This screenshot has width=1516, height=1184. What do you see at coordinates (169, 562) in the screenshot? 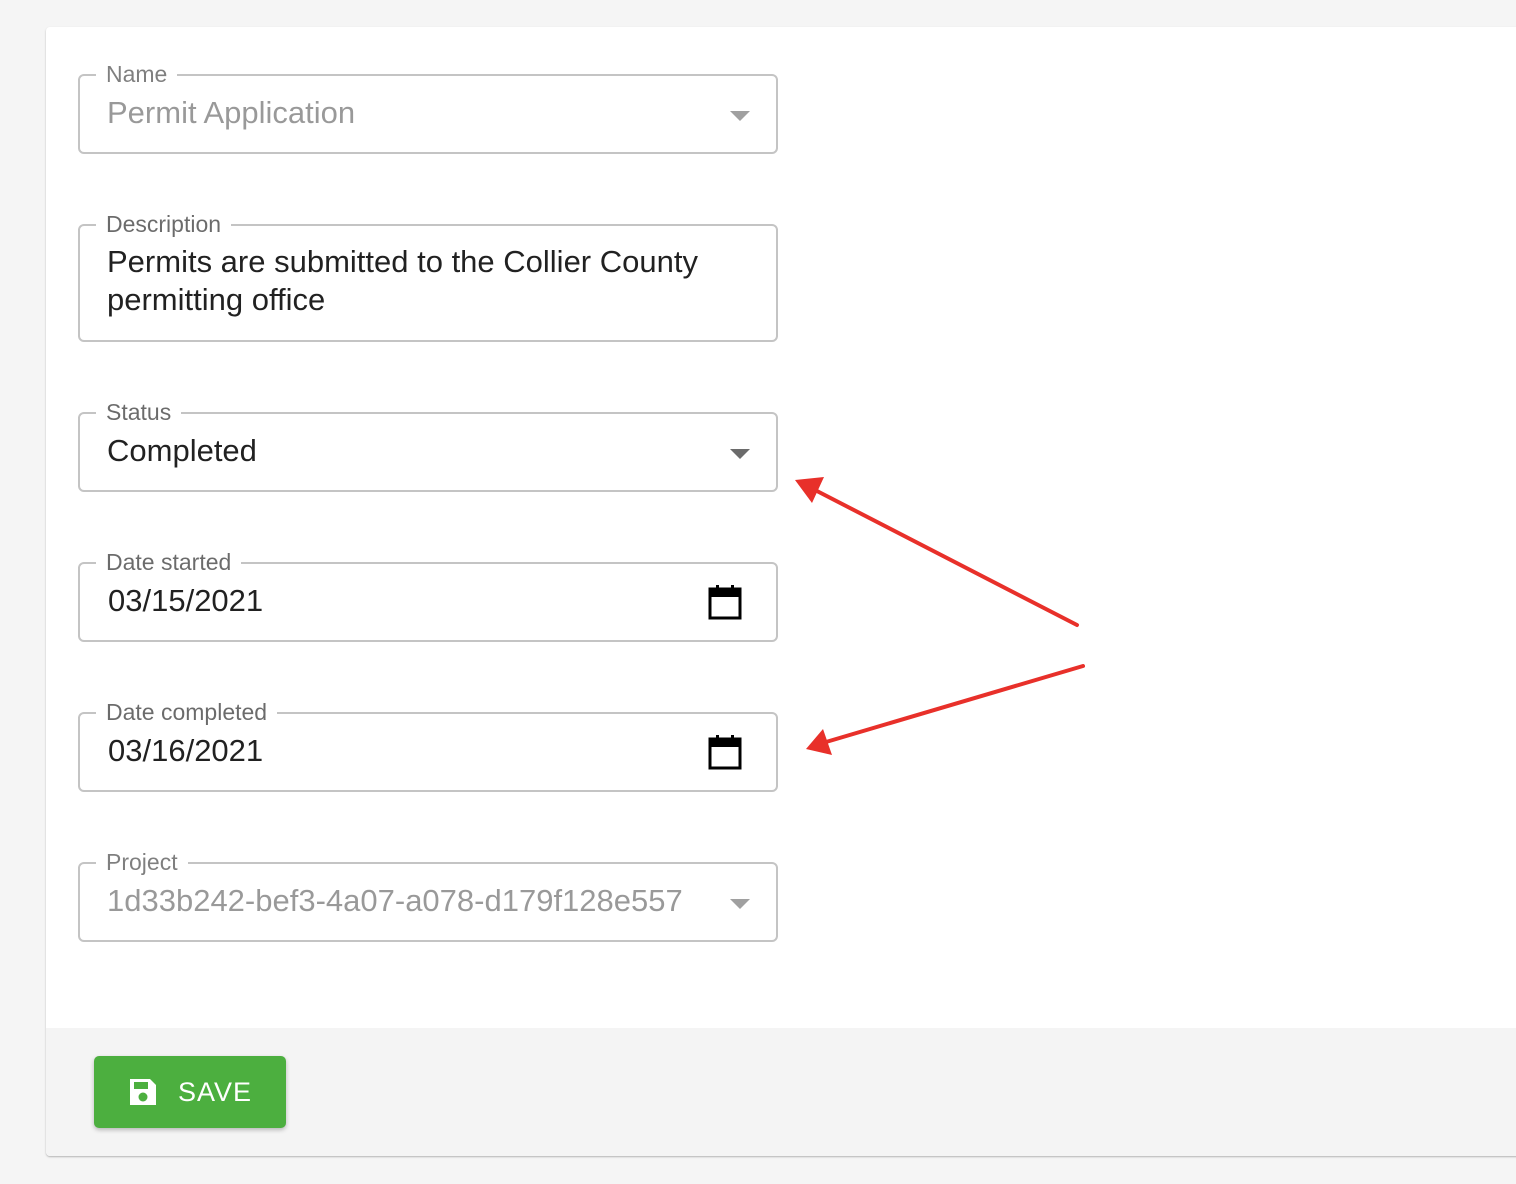
I see `date-started-label: Date started` at bounding box center [169, 562].